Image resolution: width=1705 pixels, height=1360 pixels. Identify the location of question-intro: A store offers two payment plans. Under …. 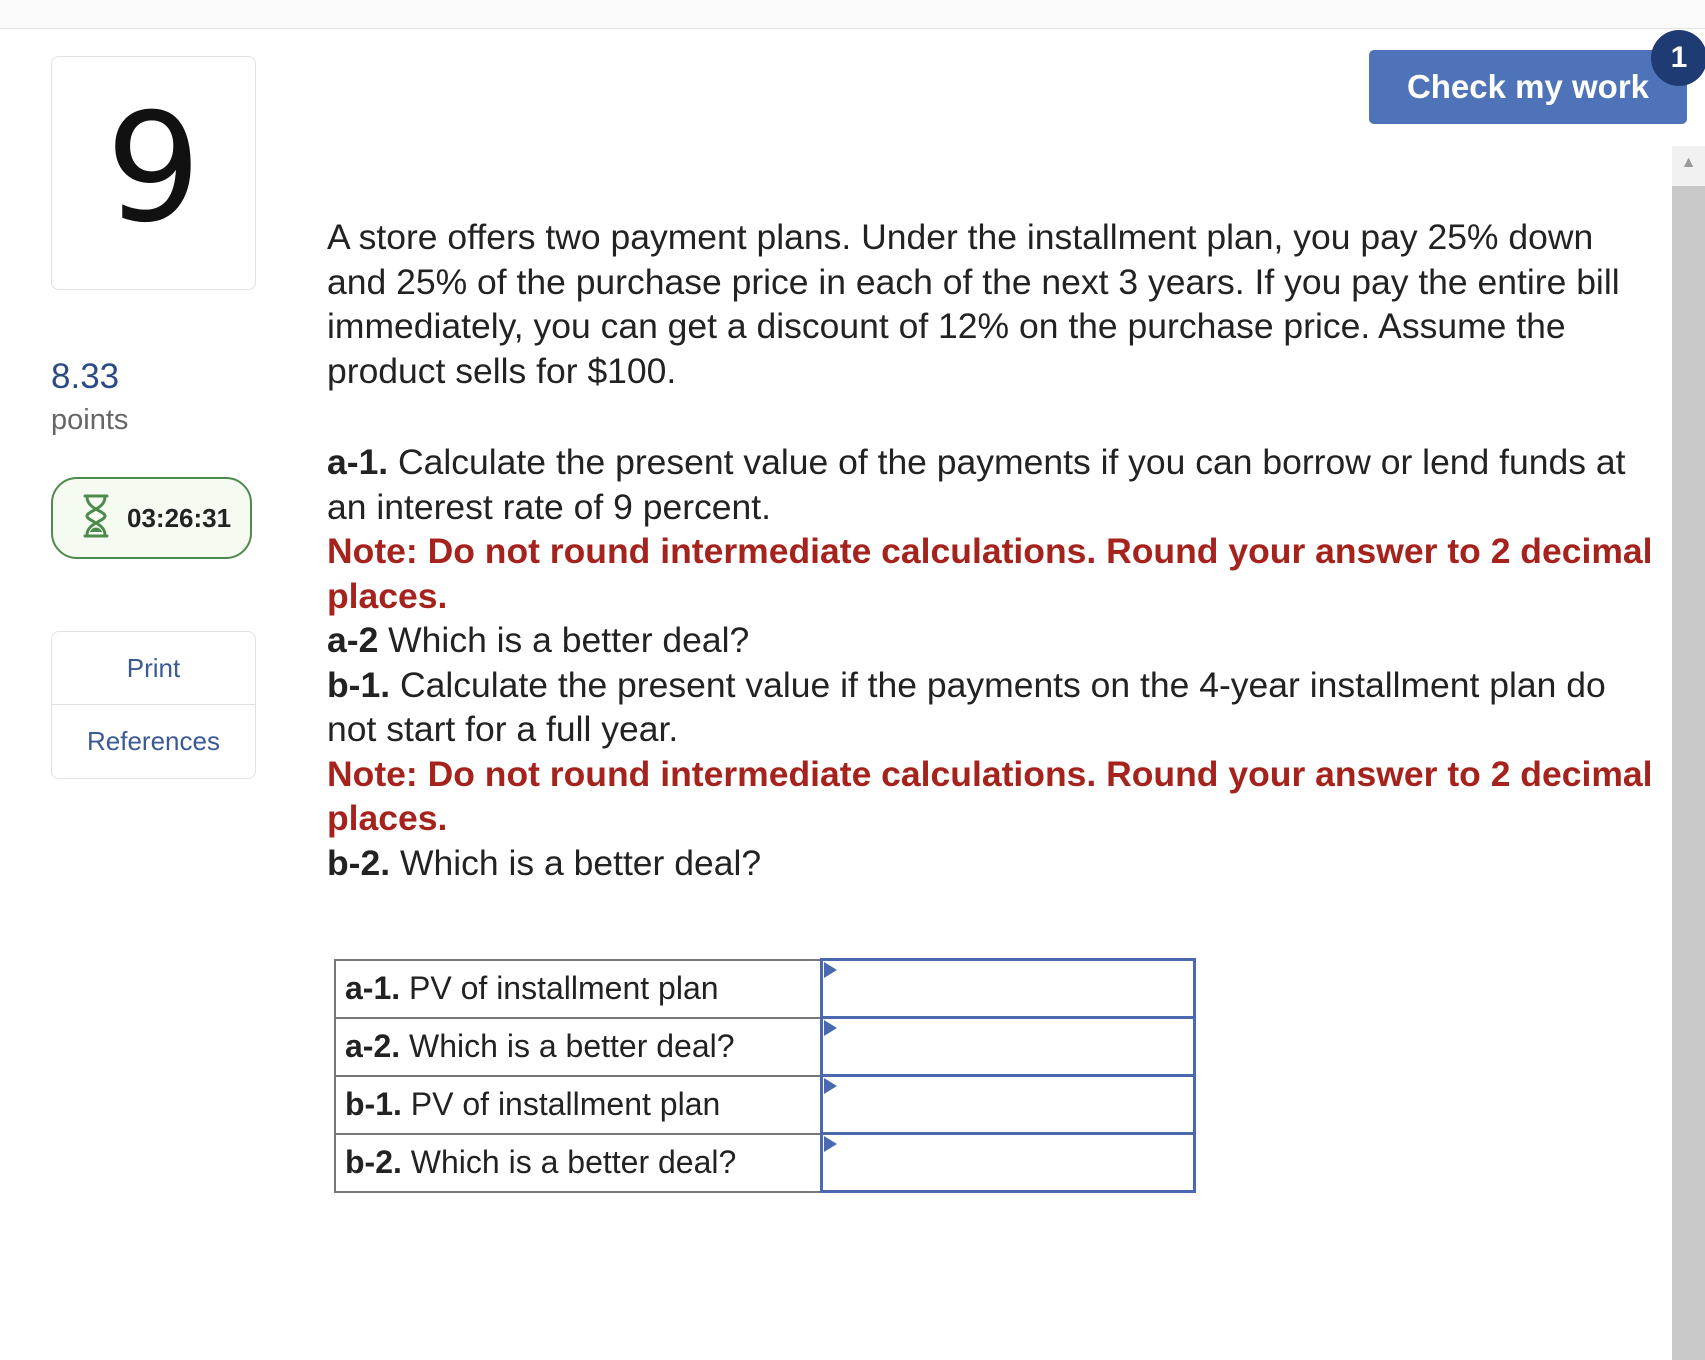
(973, 304).